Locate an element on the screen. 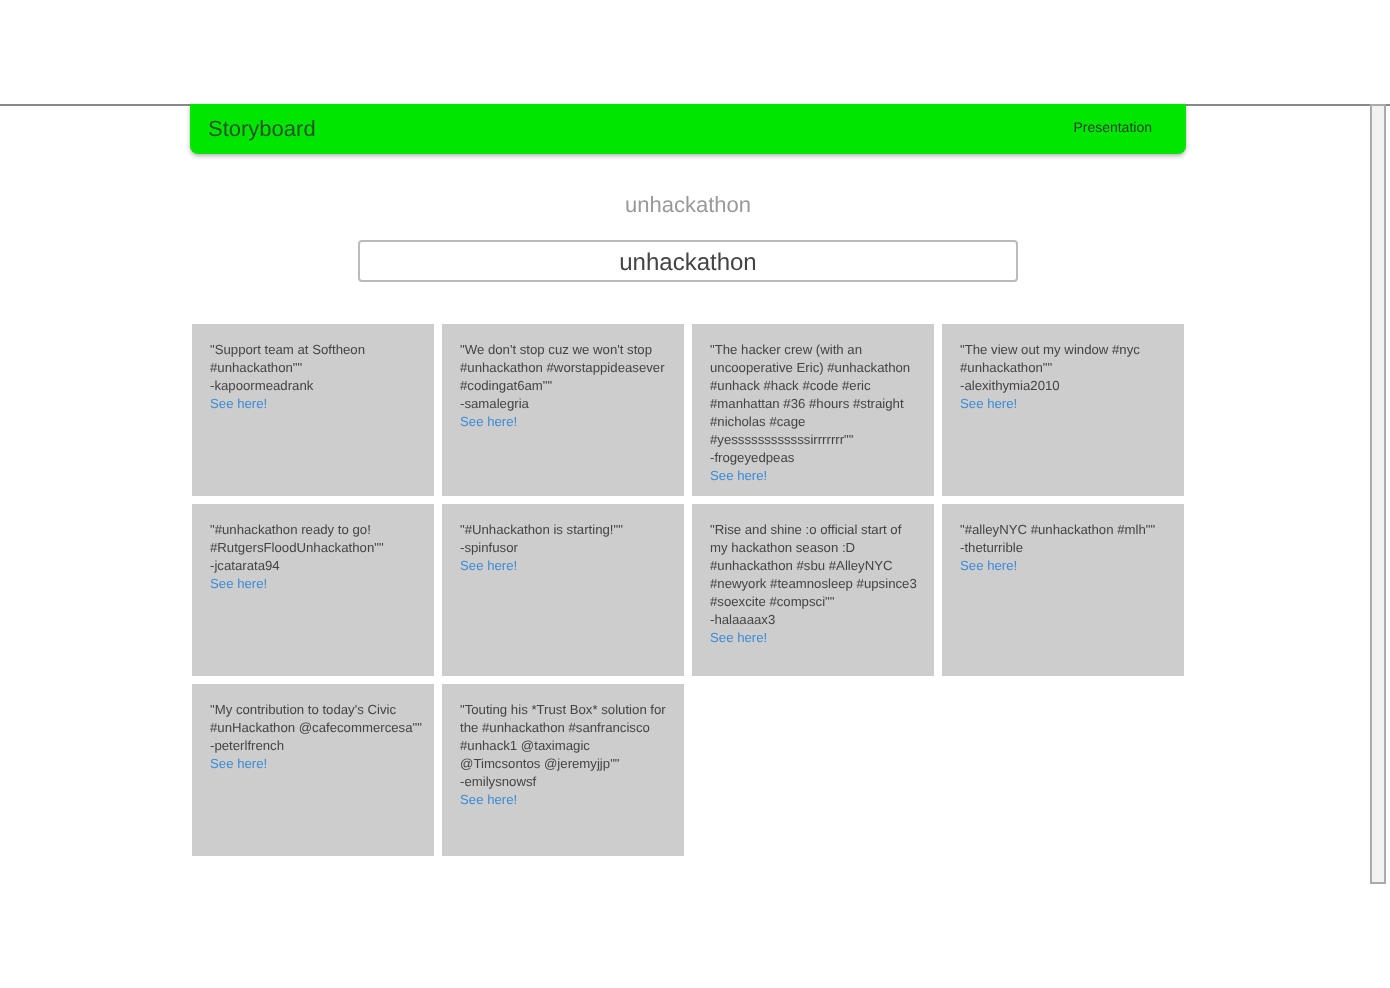 Image resolution: width=1390 pixels, height=988 pixels. page-heading: unhackathon is located at coordinates (688, 206).